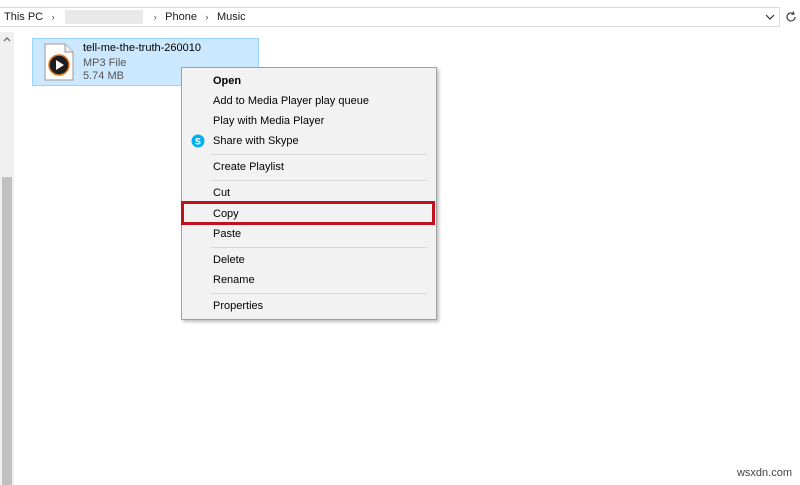 This screenshot has height=485, width=800. I want to click on scrollbar-thumb, so click(7, 331).